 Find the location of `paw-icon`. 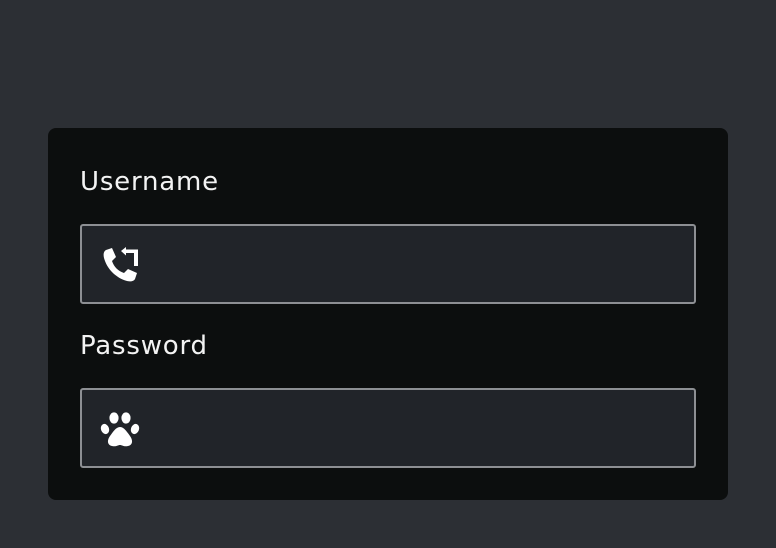

paw-icon is located at coordinates (120, 429).